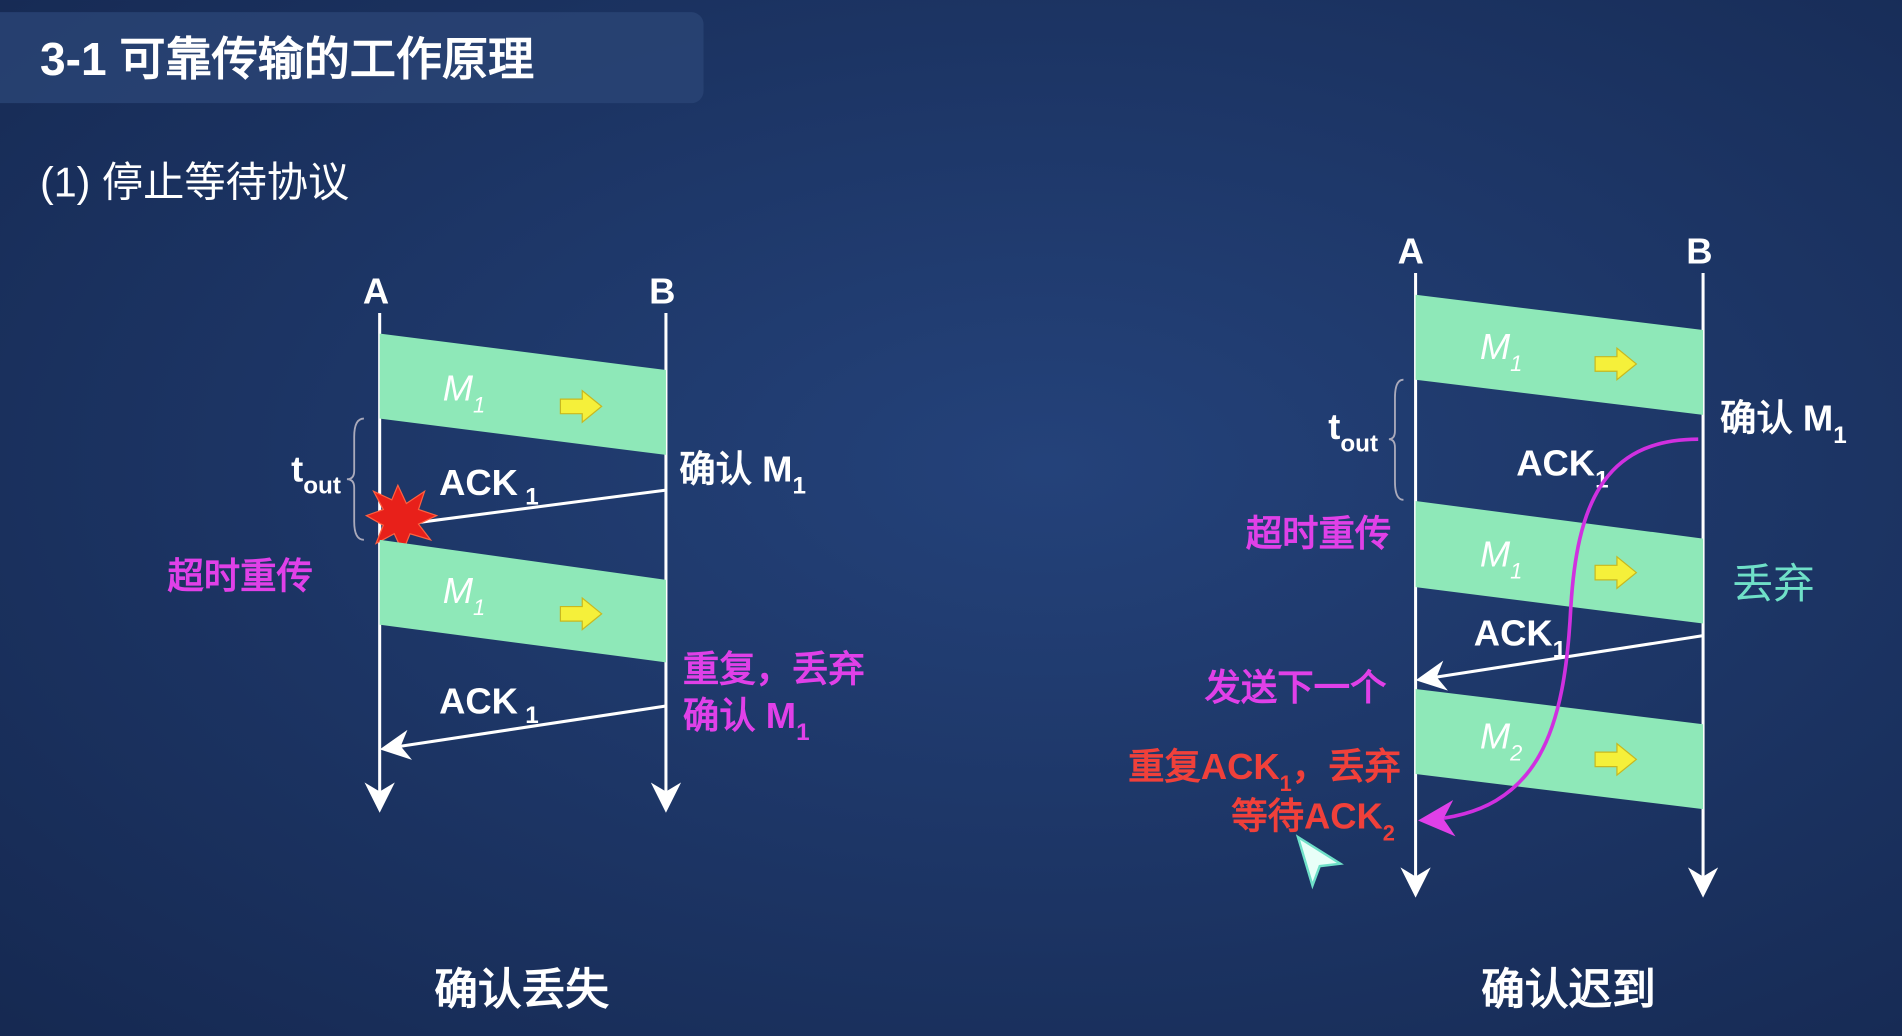 The width and height of the screenshot is (1902, 1036). What do you see at coordinates (521, 989) in the screenshot?
I see `caption-ack-lost: 确认丢失` at bounding box center [521, 989].